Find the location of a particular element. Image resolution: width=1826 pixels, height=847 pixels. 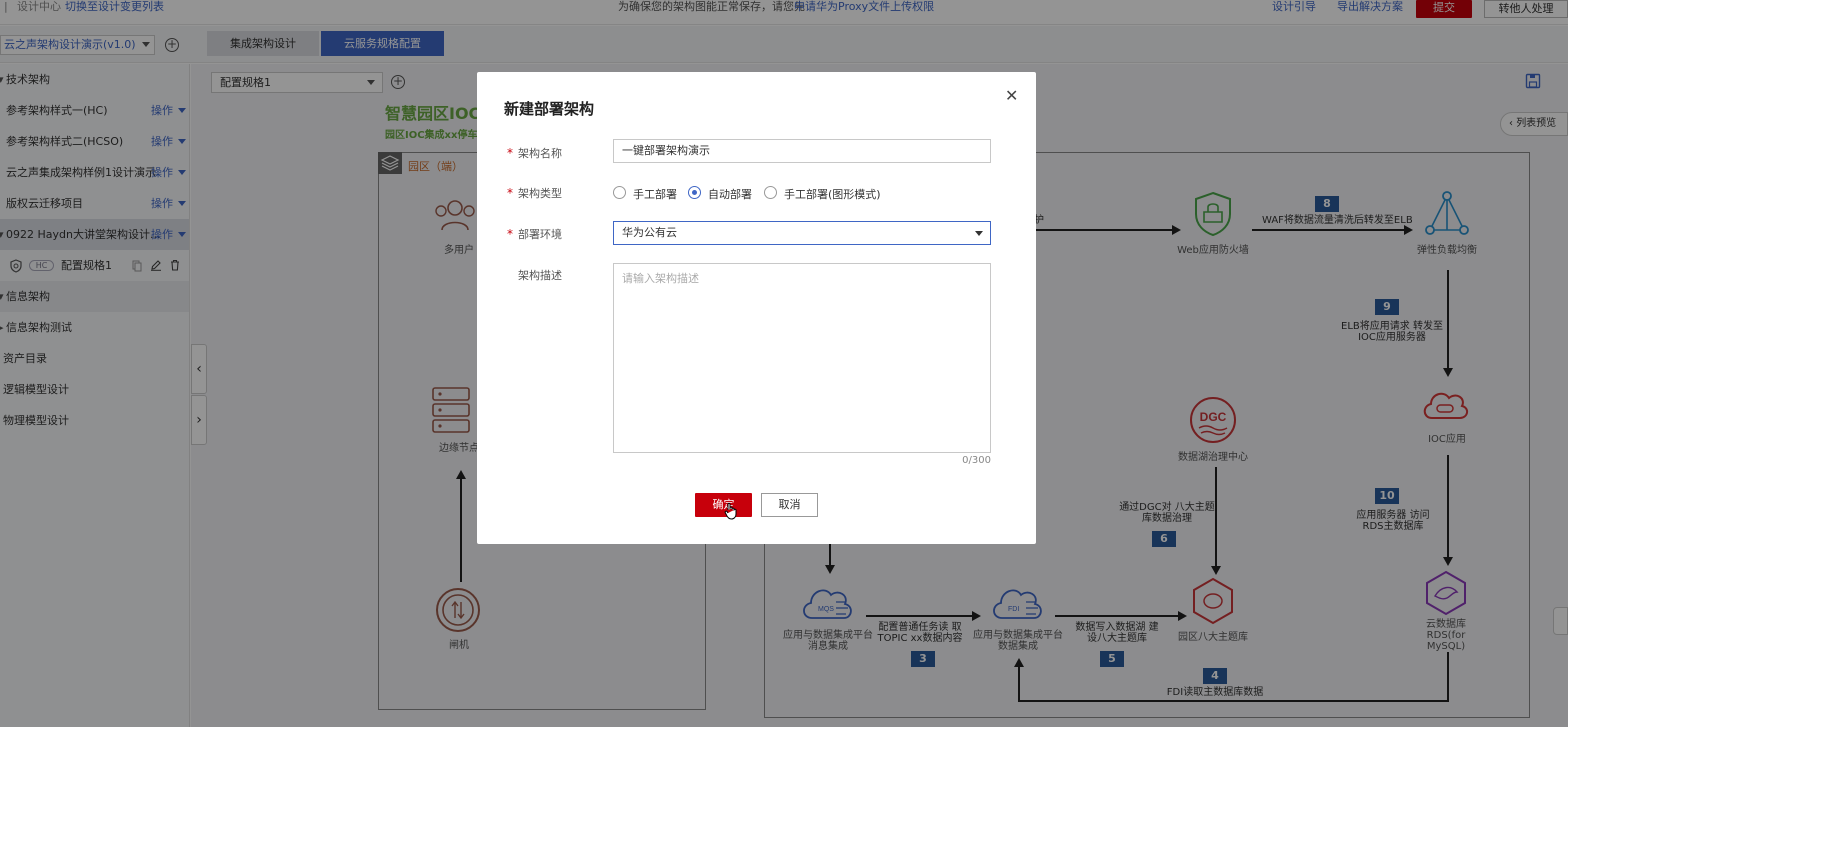

arch-desc-label: 架构描述 is located at coordinates (540, 275).